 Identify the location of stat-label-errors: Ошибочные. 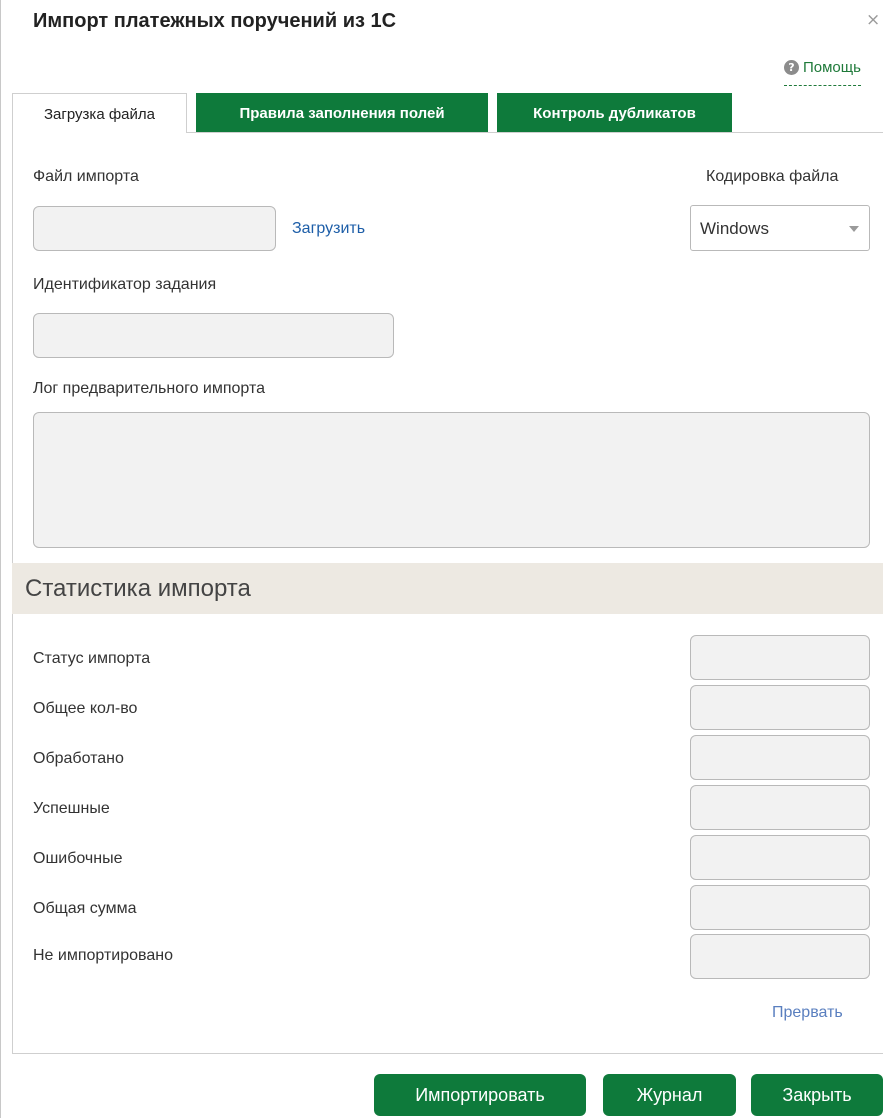
(78, 858).